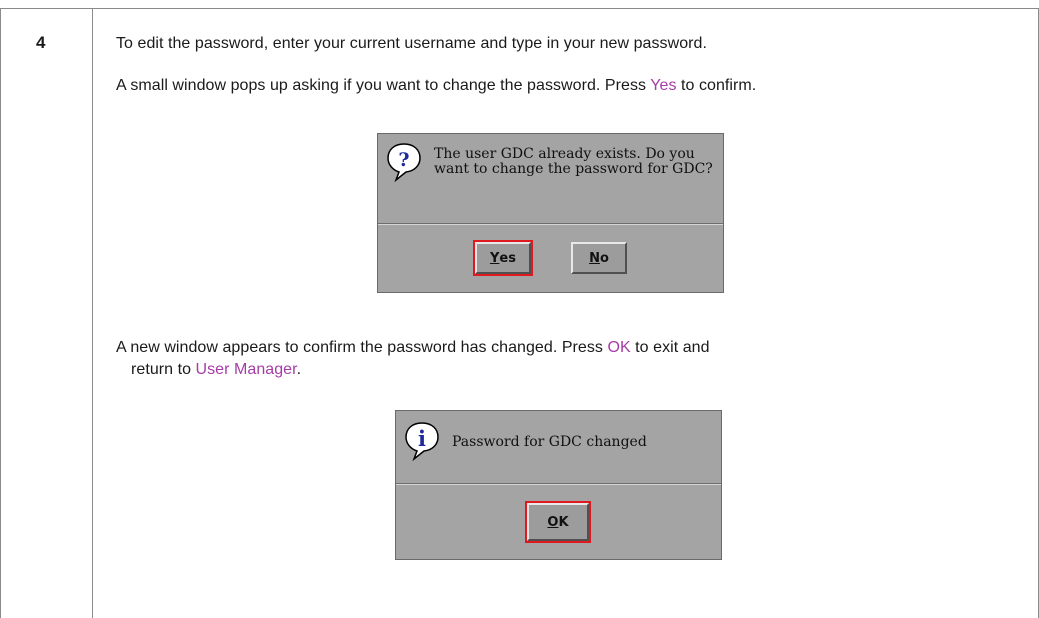 This screenshot has height=618, width=1039. I want to click on instruction-text: to exit and, so click(670, 347).